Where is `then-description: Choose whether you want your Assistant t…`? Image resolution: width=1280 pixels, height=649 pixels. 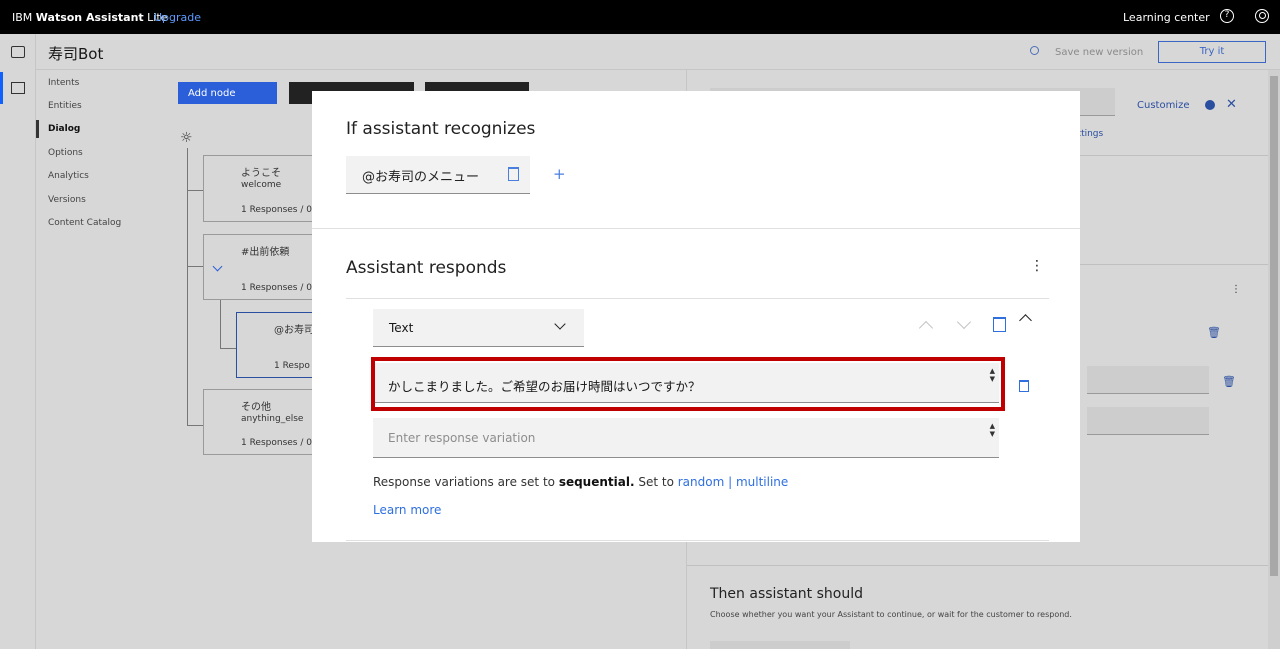 then-description: Choose whether you want your Assistant t… is located at coordinates (891, 614).